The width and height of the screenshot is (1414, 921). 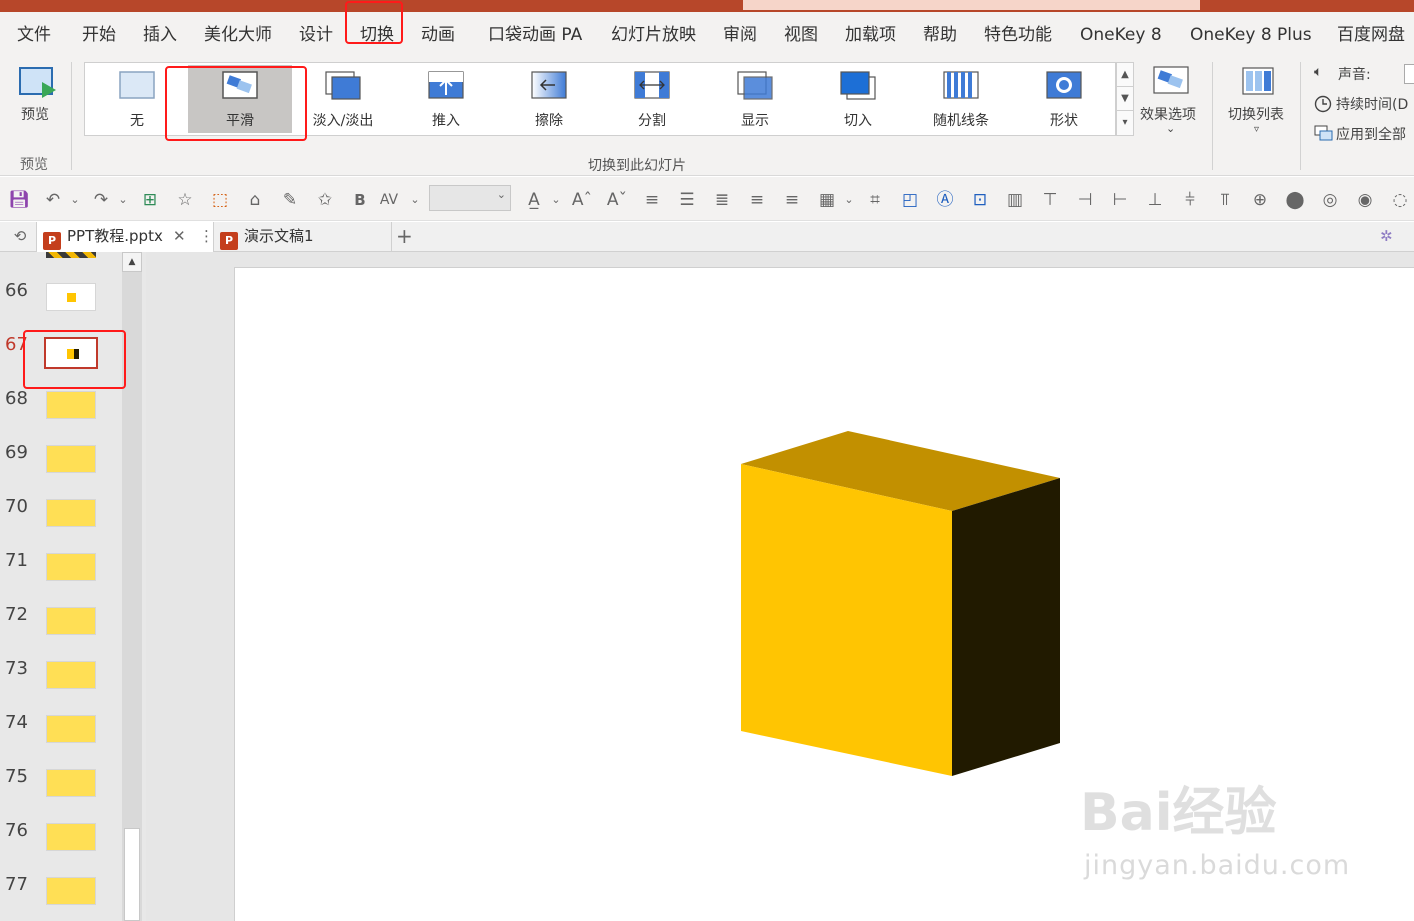 I want to click on distribute-h-icon: ⫩, so click(x=1190, y=200).